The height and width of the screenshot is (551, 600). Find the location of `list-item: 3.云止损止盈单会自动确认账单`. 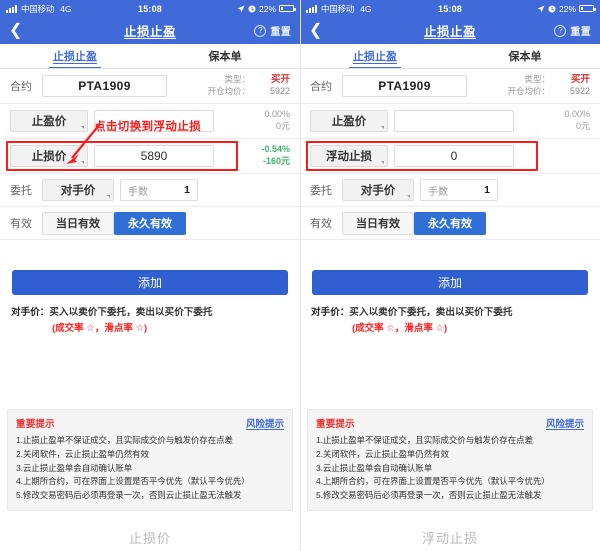

list-item: 3.云止损止盈单会自动确认账单 is located at coordinates (374, 467).